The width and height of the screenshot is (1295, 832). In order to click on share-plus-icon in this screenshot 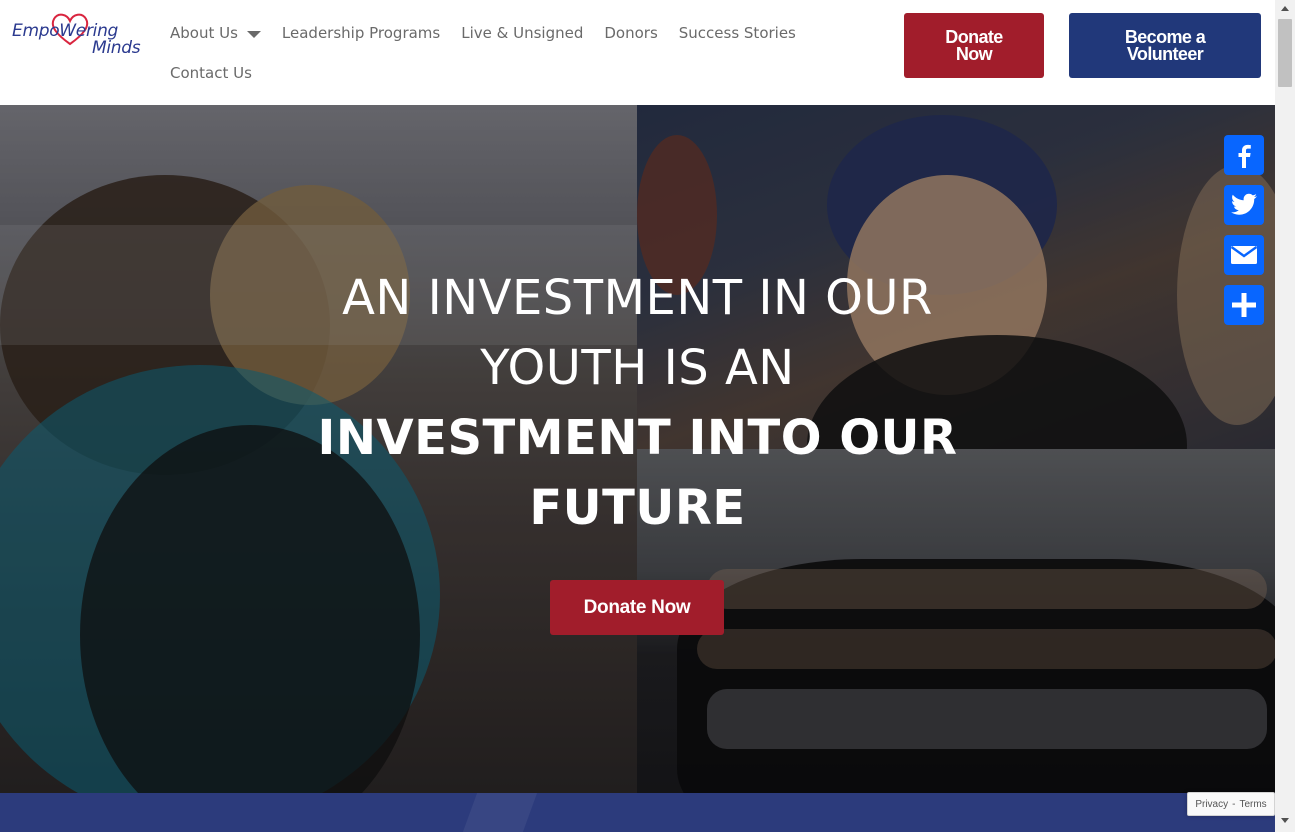, I will do `click(1244, 305)`.